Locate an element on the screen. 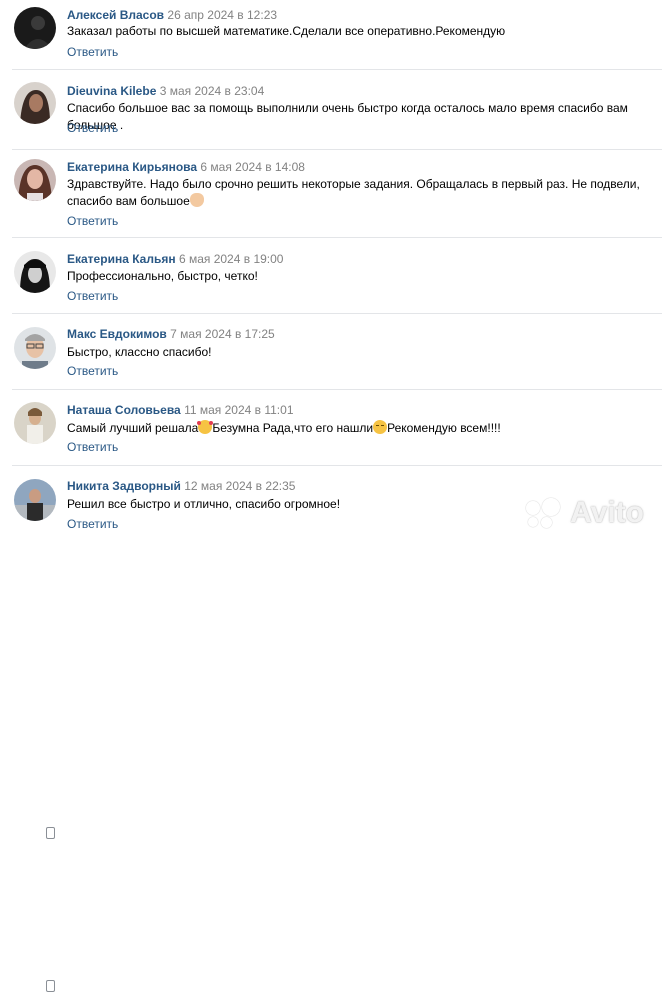  smiling-face-with-hearts-emoji is located at coordinates (205, 427).